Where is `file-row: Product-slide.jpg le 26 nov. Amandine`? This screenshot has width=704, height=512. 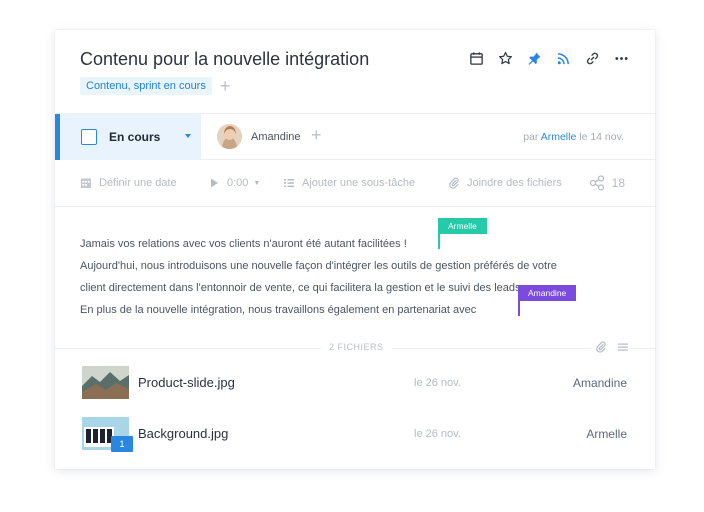 file-row: Product-slide.jpg le 26 nov. Amandine is located at coordinates (354, 383).